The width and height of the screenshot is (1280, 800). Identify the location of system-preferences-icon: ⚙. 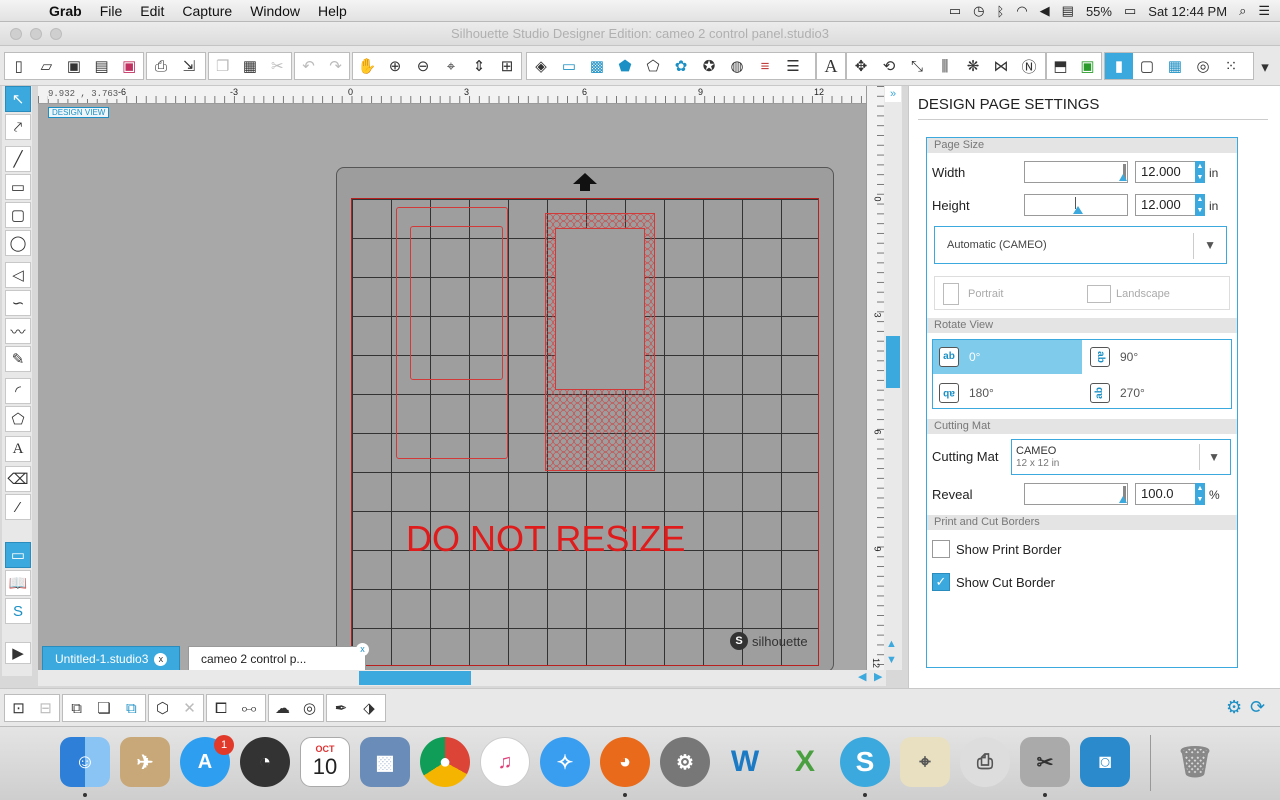
(685, 762).